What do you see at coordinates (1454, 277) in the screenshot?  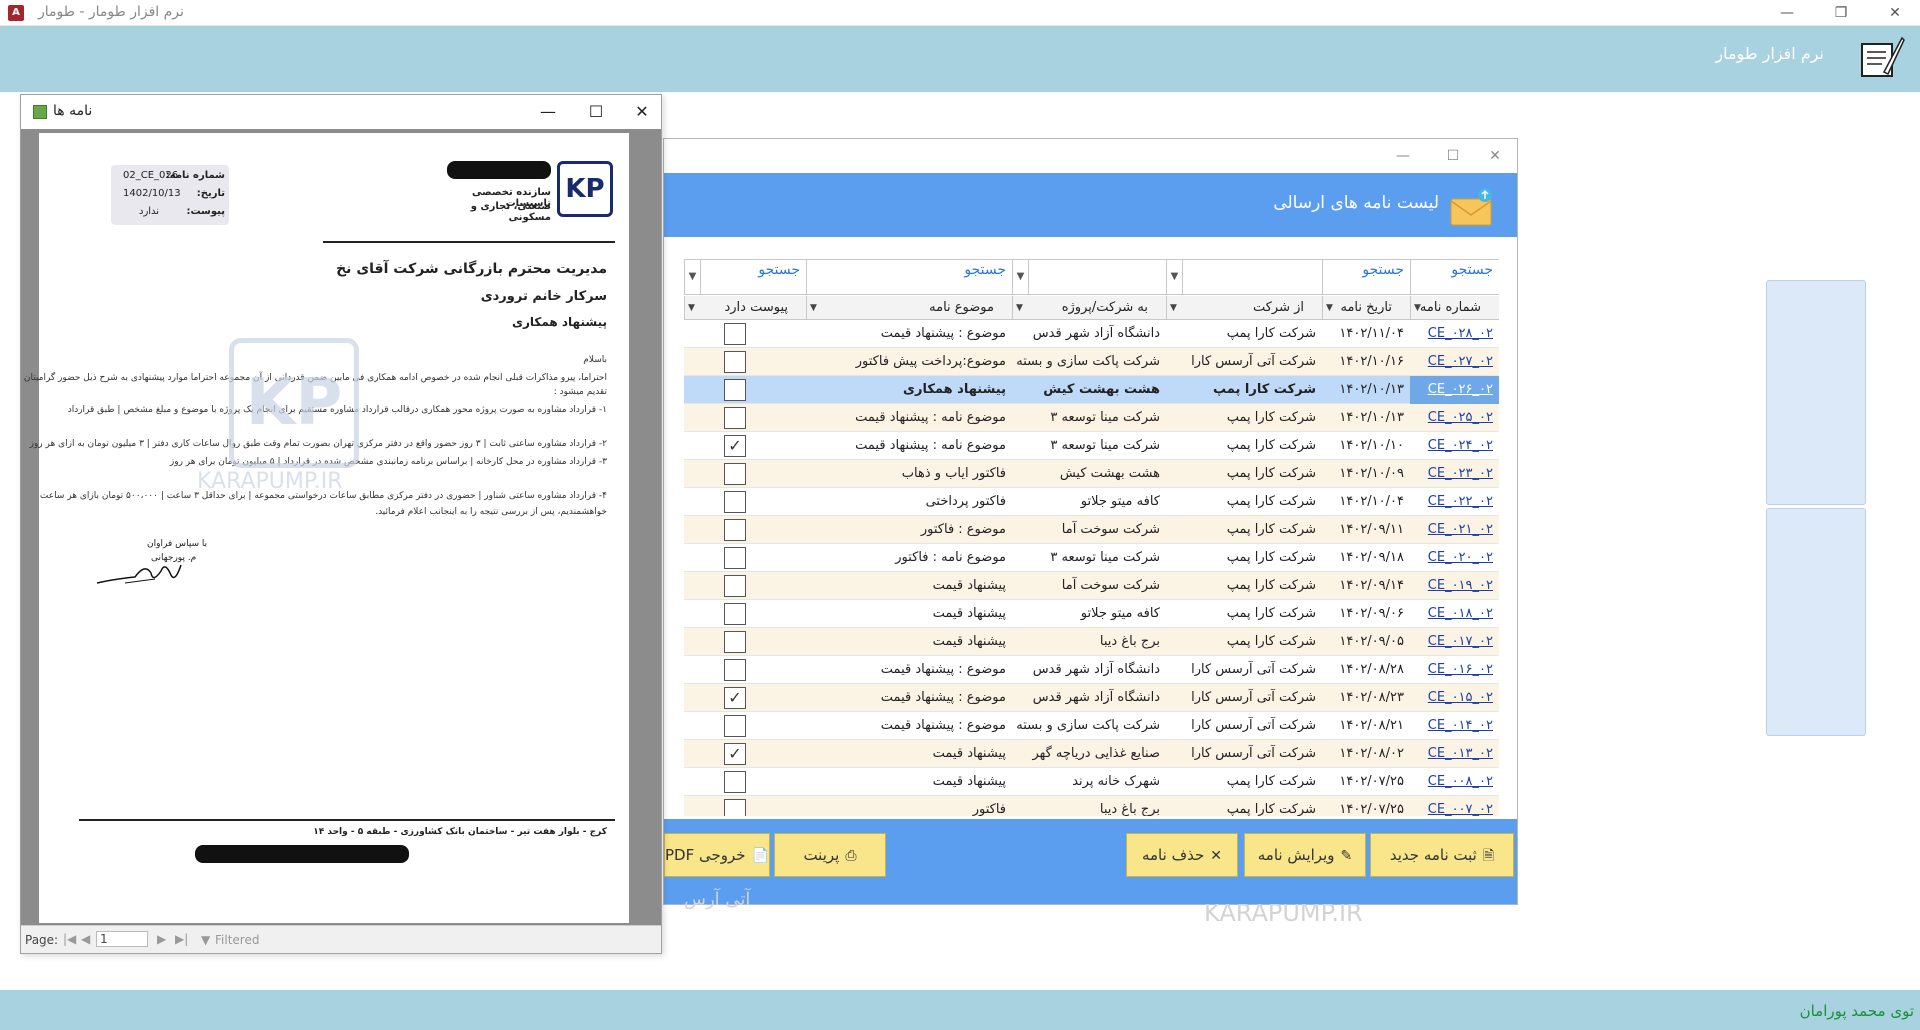 I see `search-letter-number: جستجو` at bounding box center [1454, 277].